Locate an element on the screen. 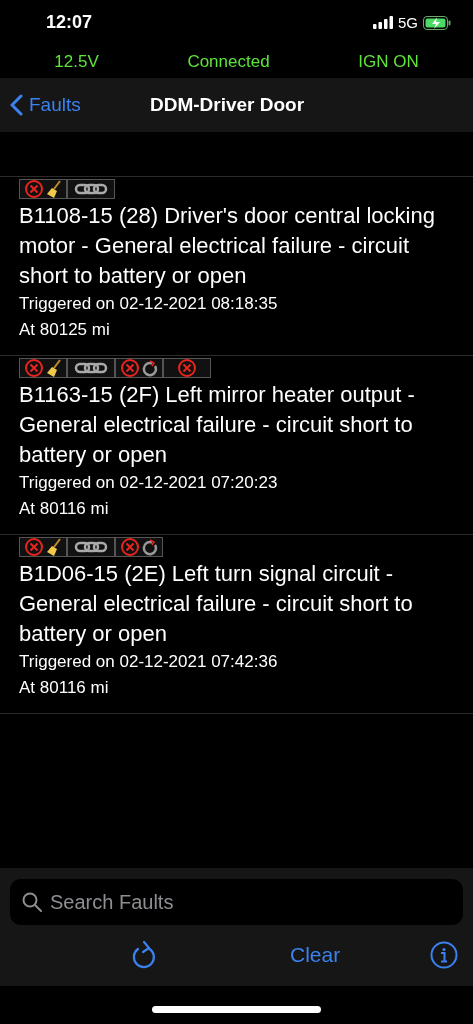 The height and width of the screenshot is (1024, 473). clear-button: Clear is located at coordinates (315, 955).